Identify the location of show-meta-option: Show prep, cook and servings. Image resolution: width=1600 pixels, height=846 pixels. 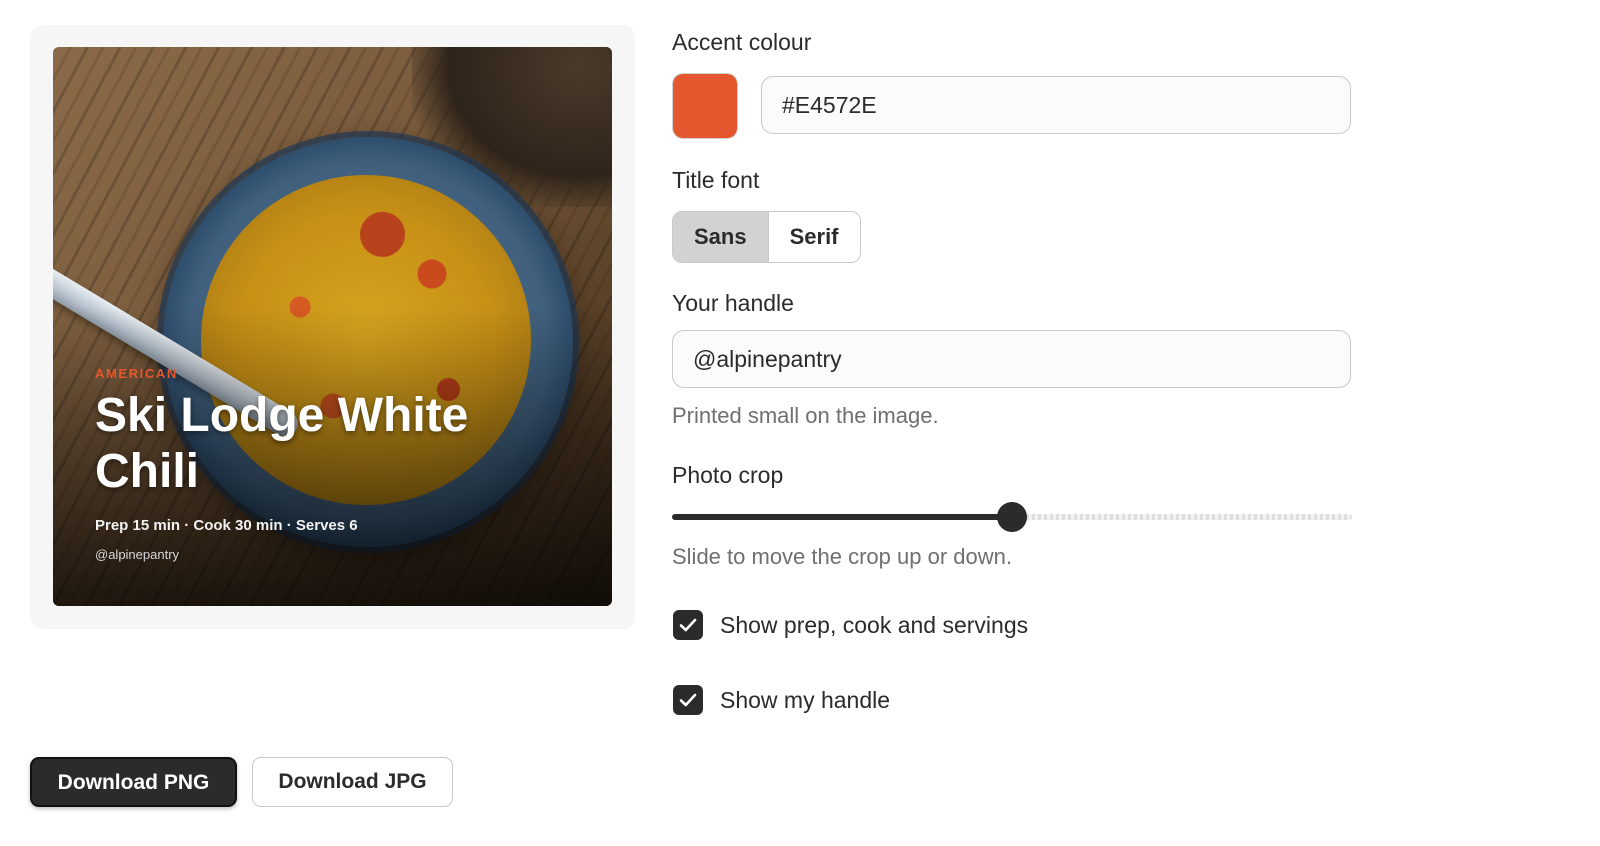
(850, 625).